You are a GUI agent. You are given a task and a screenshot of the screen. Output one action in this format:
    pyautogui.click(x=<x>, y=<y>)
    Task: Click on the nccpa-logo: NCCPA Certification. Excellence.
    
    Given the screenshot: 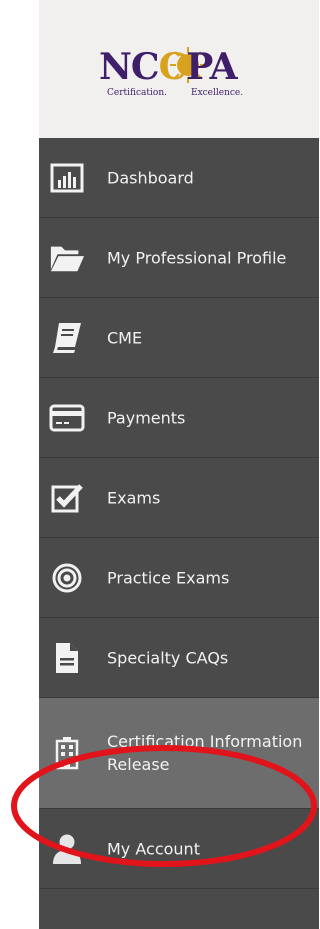 What is the action you would take?
    pyautogui.click(x=179, y=74)
    